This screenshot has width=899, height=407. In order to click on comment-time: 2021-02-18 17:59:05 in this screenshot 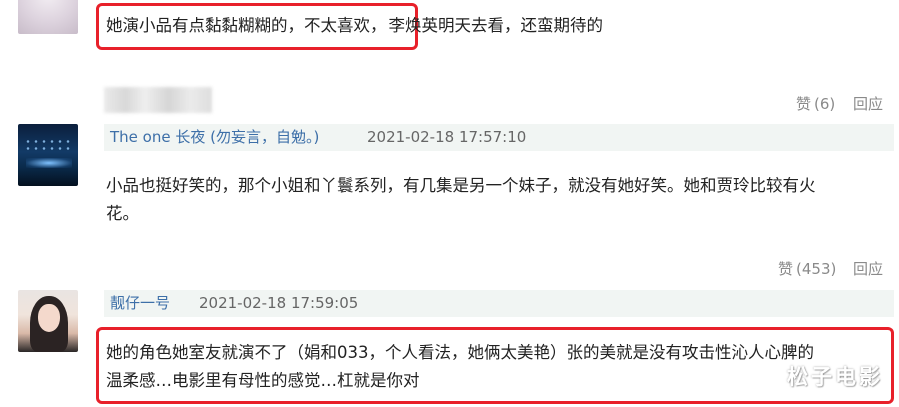, I will do `click(279, 303)`.